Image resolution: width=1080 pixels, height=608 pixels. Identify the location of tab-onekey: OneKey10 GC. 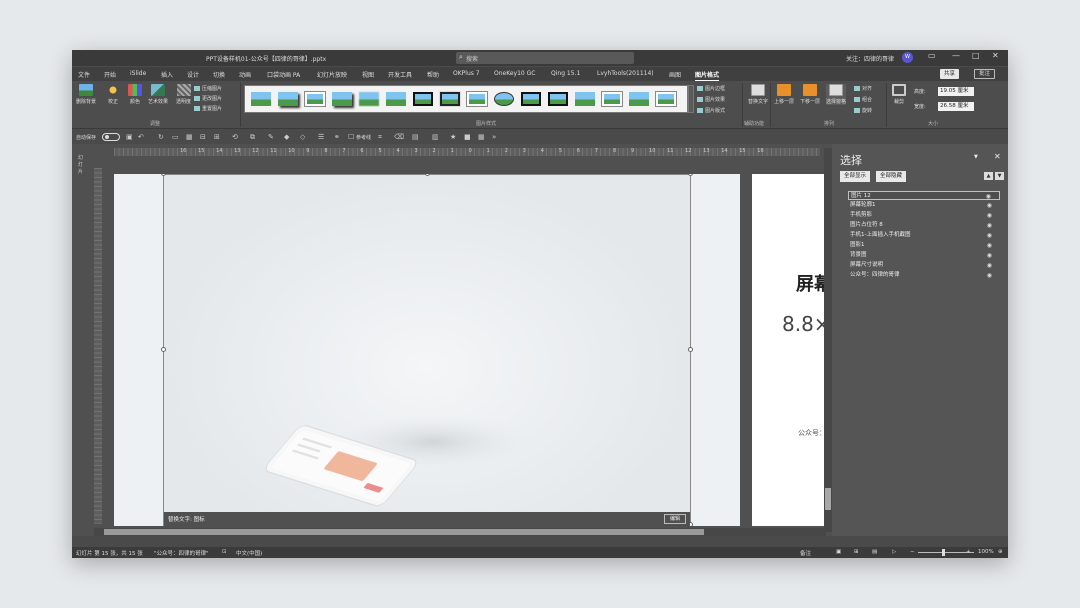
(514, 73).